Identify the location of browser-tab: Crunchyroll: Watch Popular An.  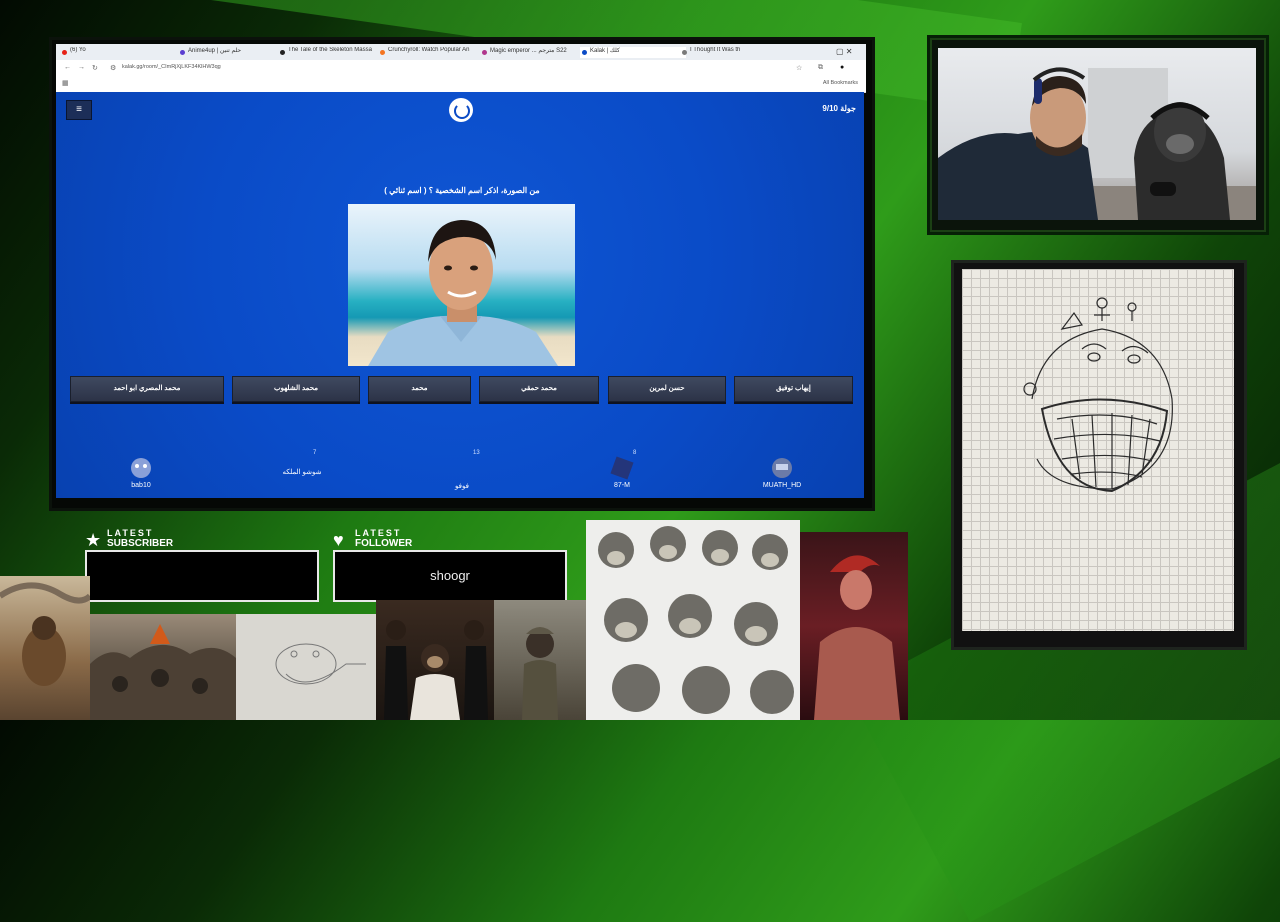
(431, 52).